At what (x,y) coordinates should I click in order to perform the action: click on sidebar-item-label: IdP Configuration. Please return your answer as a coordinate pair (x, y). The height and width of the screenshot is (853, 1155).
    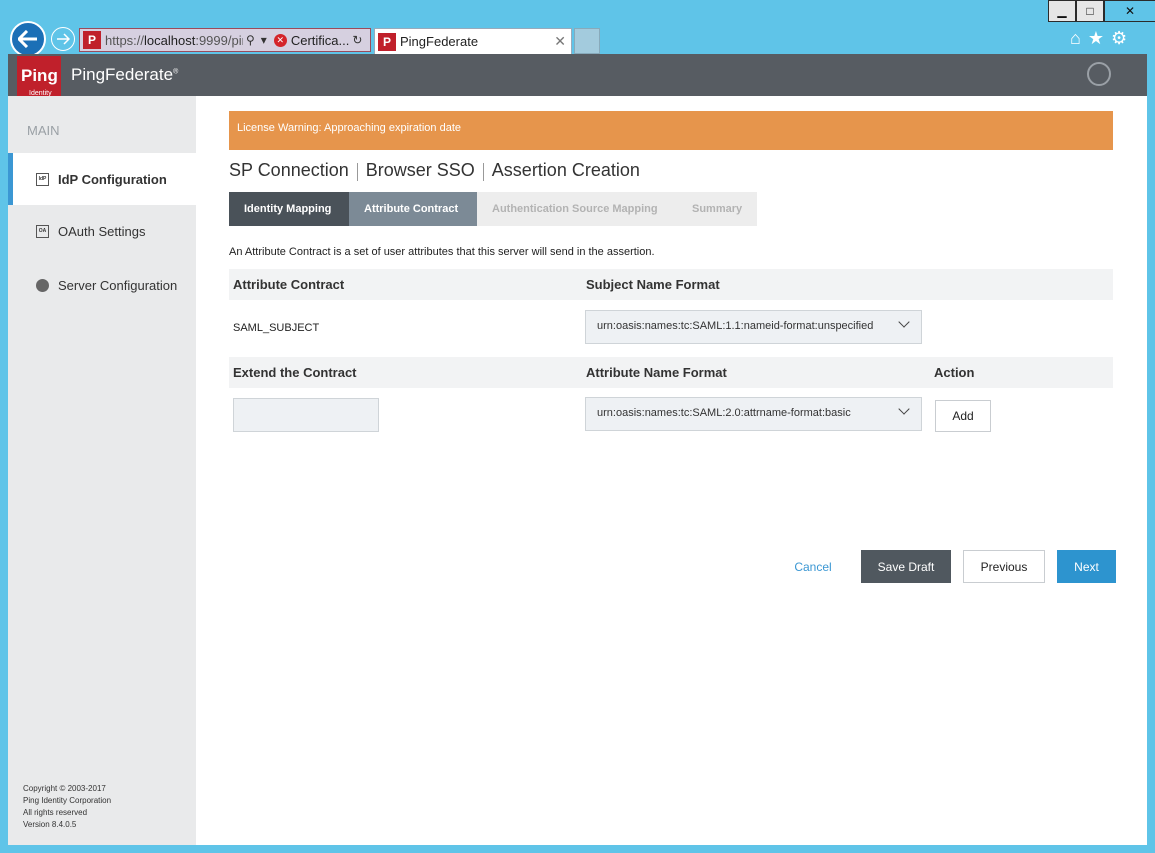
    Looking at the image, I should click on (112, 179).